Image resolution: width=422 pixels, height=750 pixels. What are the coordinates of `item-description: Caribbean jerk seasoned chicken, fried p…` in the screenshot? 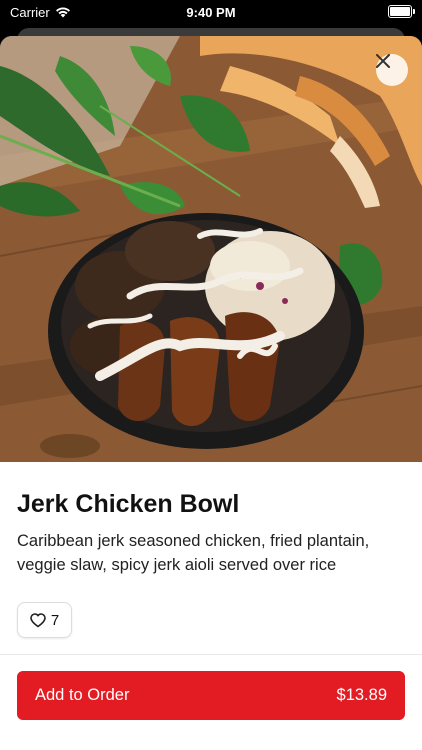 It's located at (193, 553).